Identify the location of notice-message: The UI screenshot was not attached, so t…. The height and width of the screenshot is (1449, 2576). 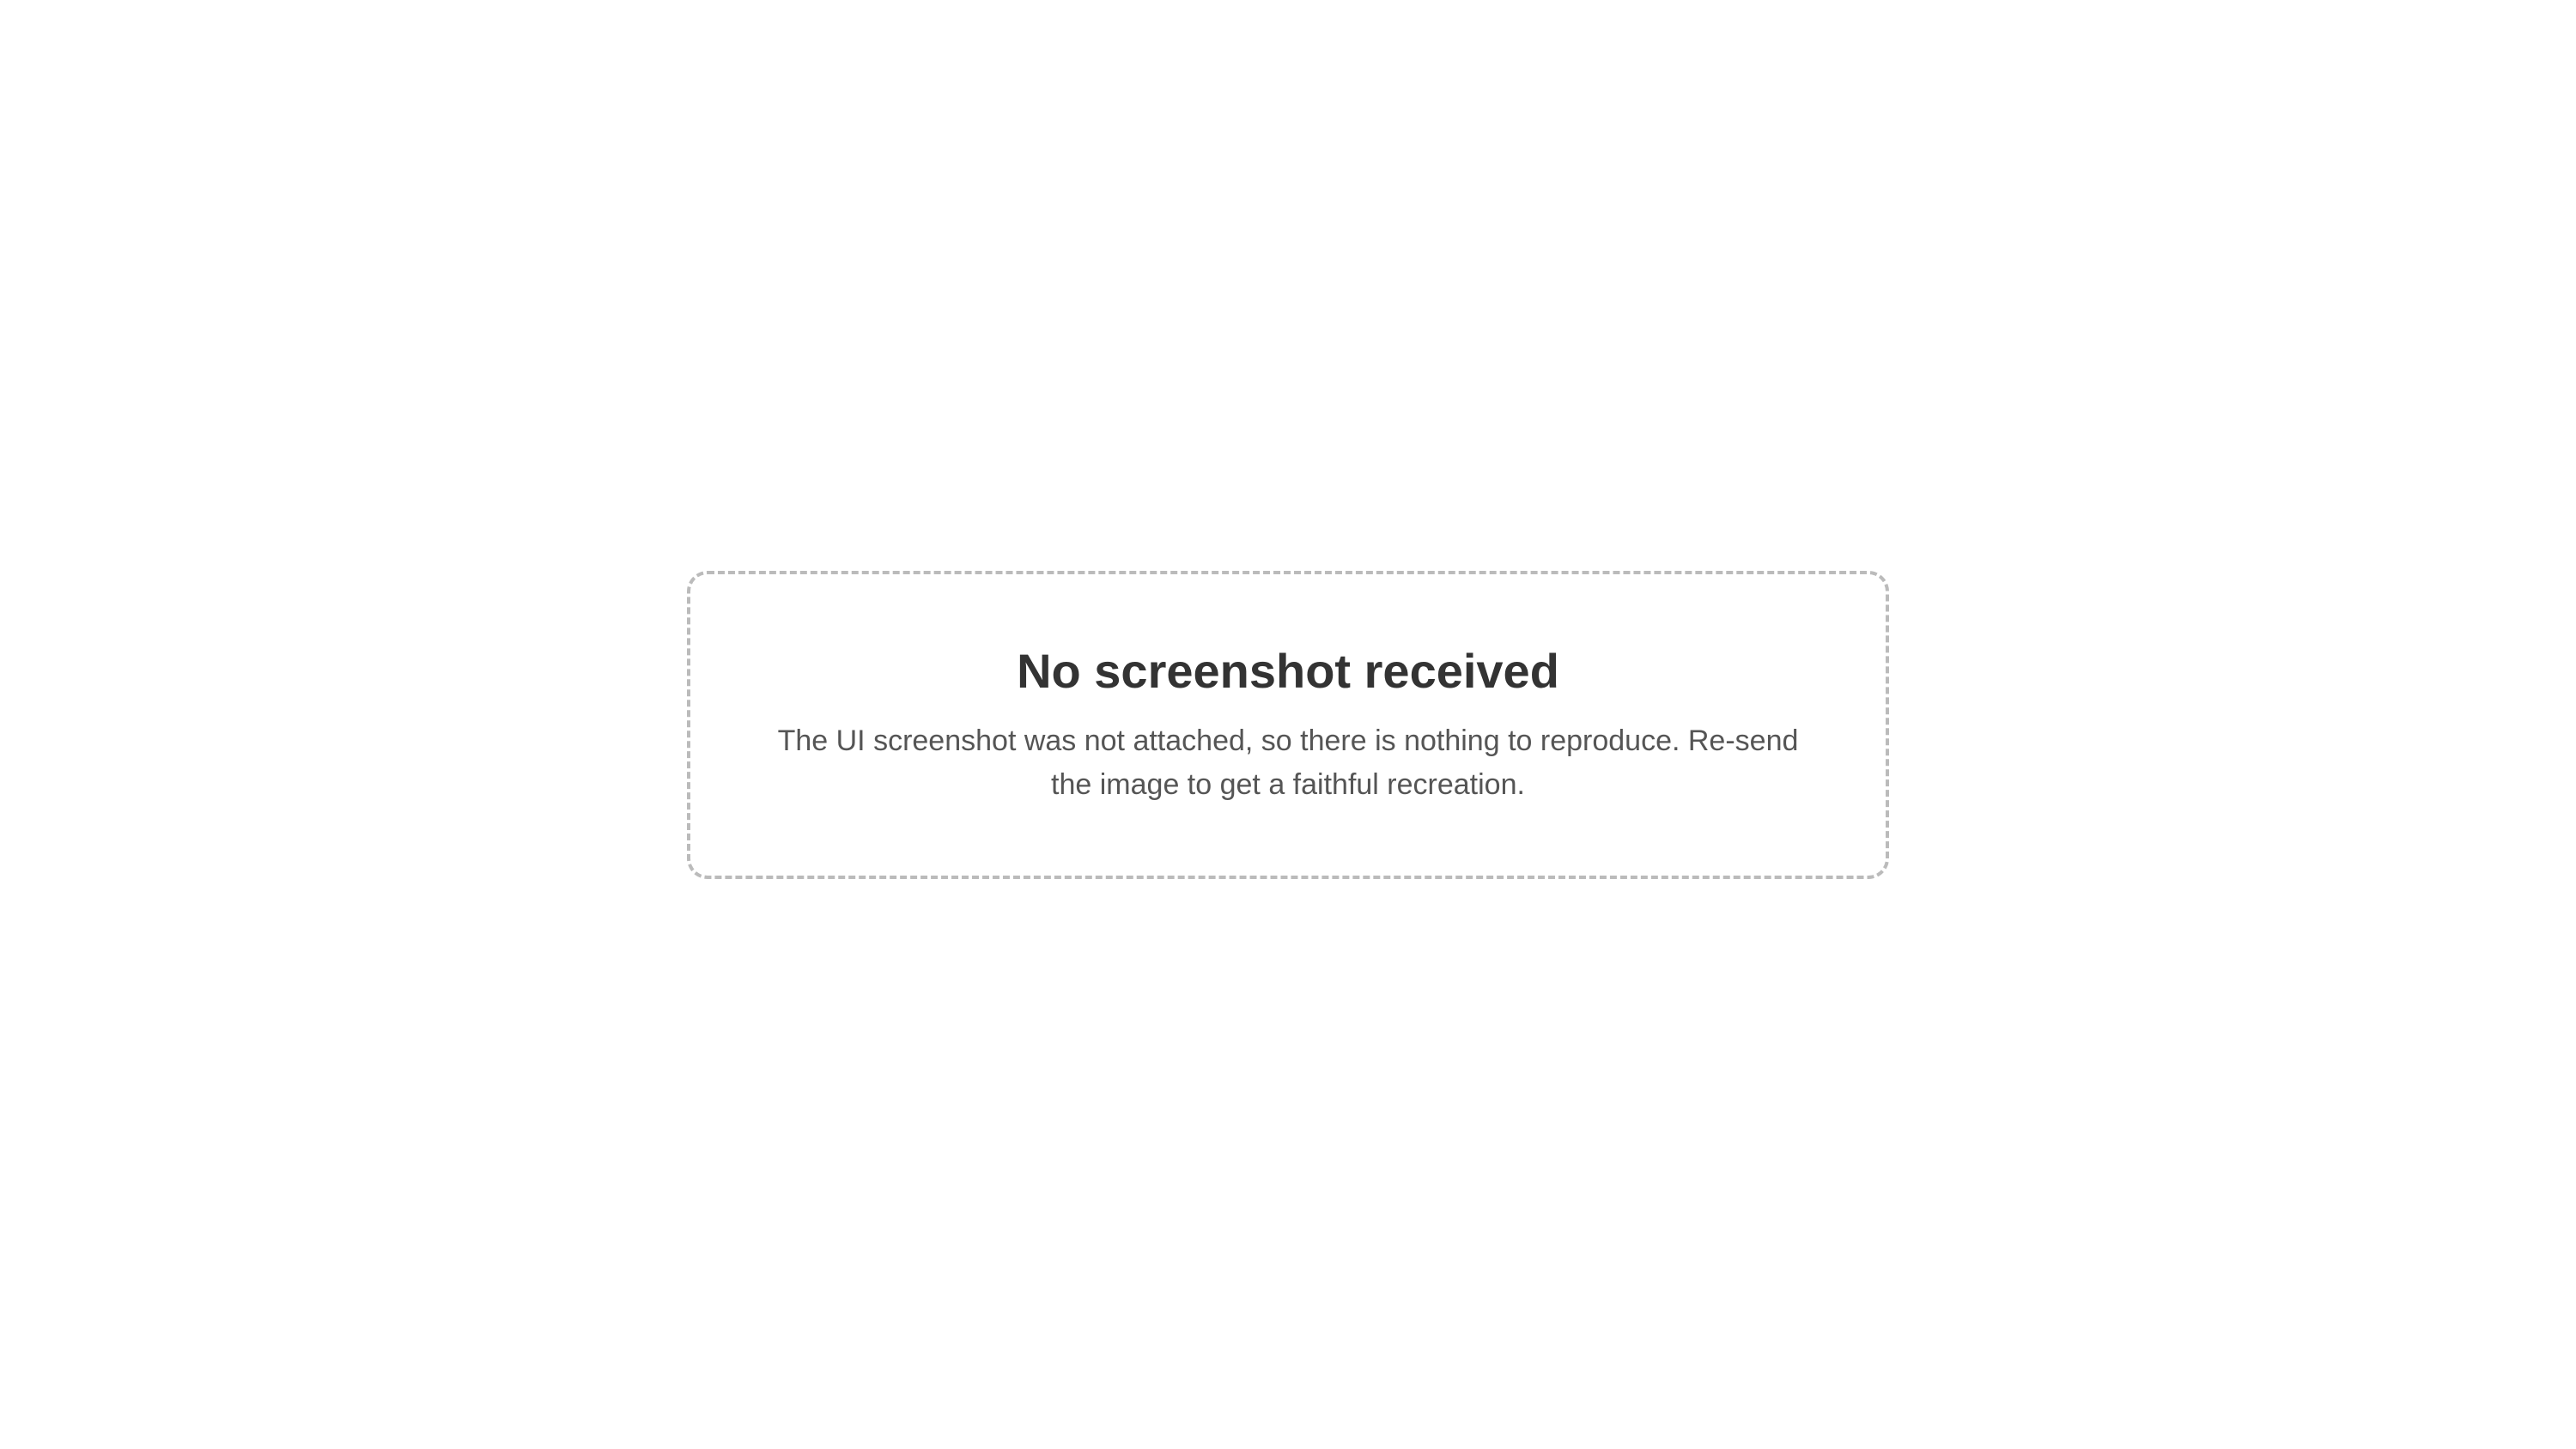
(1288, 762).